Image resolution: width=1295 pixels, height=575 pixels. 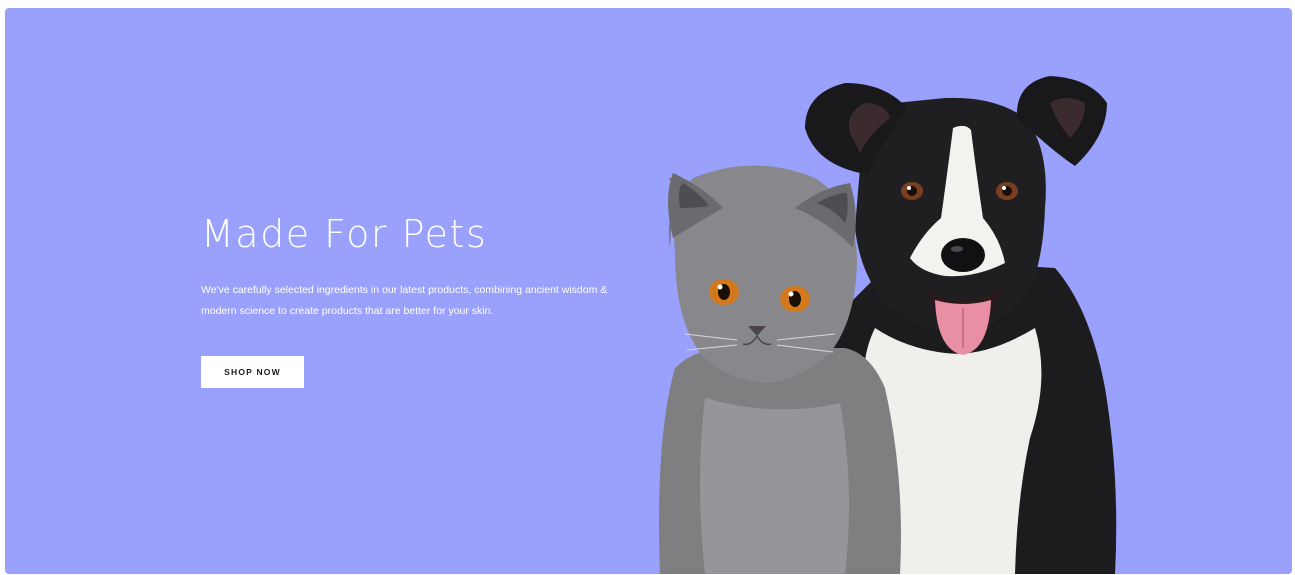 What do you see at coordinates (252, 372) in the screenshot?
I see `shop-now-button: SHOP NOW` at bounding box center [252, 372].